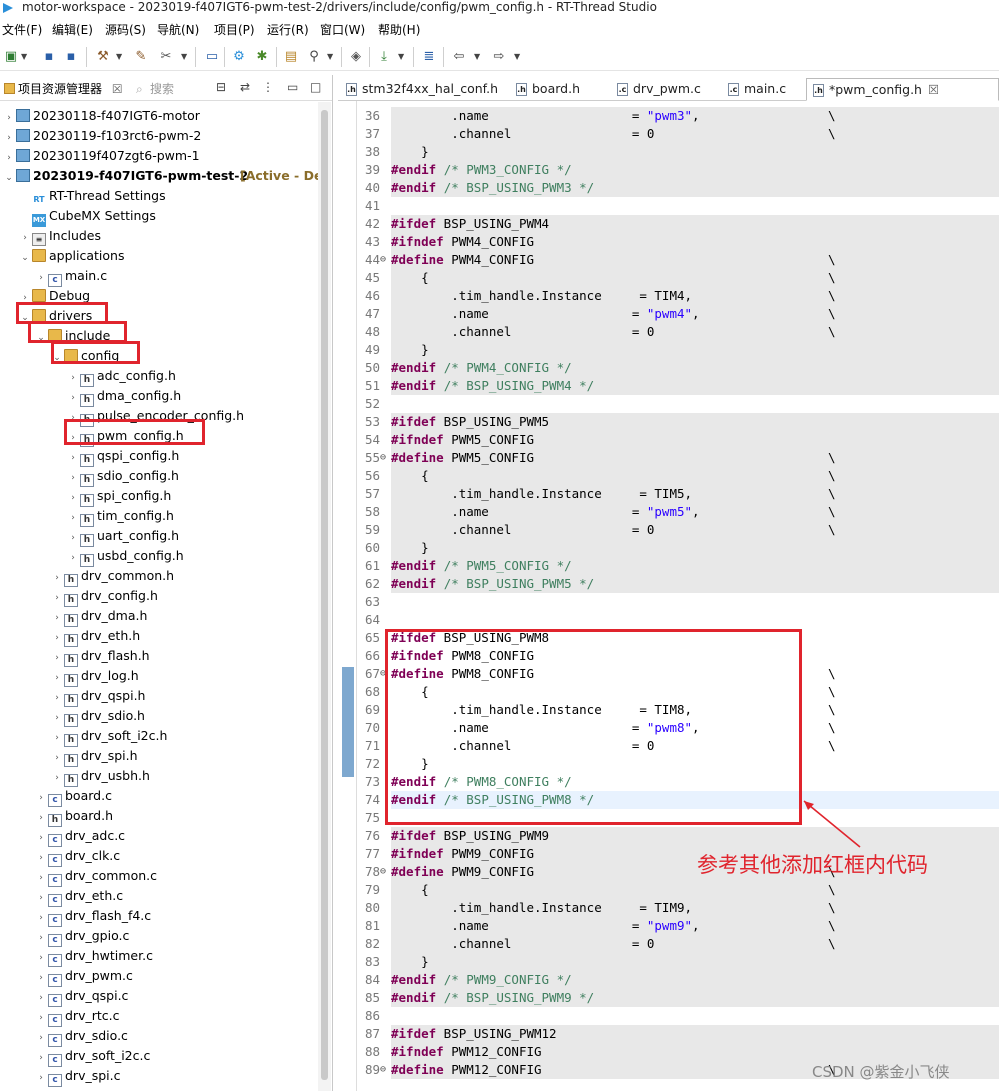  Describe the element at coordinates (73, 797) in the screenshot. I see `tree-item: › c board.c` at that location.